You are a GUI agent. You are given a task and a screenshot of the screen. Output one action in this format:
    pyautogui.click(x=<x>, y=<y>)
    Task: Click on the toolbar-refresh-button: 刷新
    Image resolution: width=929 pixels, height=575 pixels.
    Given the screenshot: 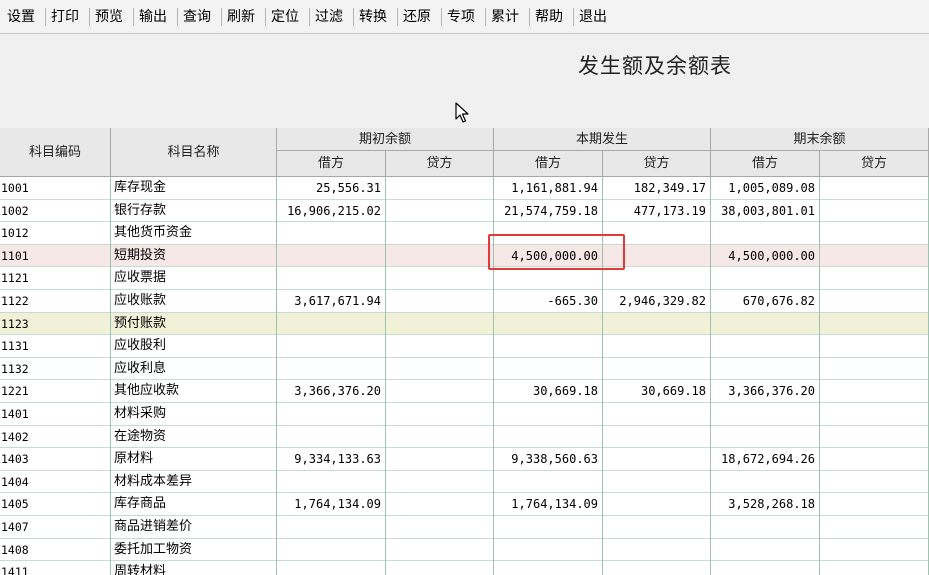 What is the action you would take?
    pyautogui.click(x=241, y=17)
    